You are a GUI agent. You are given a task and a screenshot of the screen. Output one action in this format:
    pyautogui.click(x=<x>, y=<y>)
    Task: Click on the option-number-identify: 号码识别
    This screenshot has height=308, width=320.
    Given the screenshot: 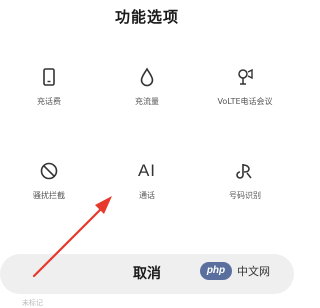 What is the action you would take?
    pyautogui.click(x=245, y=180)
    